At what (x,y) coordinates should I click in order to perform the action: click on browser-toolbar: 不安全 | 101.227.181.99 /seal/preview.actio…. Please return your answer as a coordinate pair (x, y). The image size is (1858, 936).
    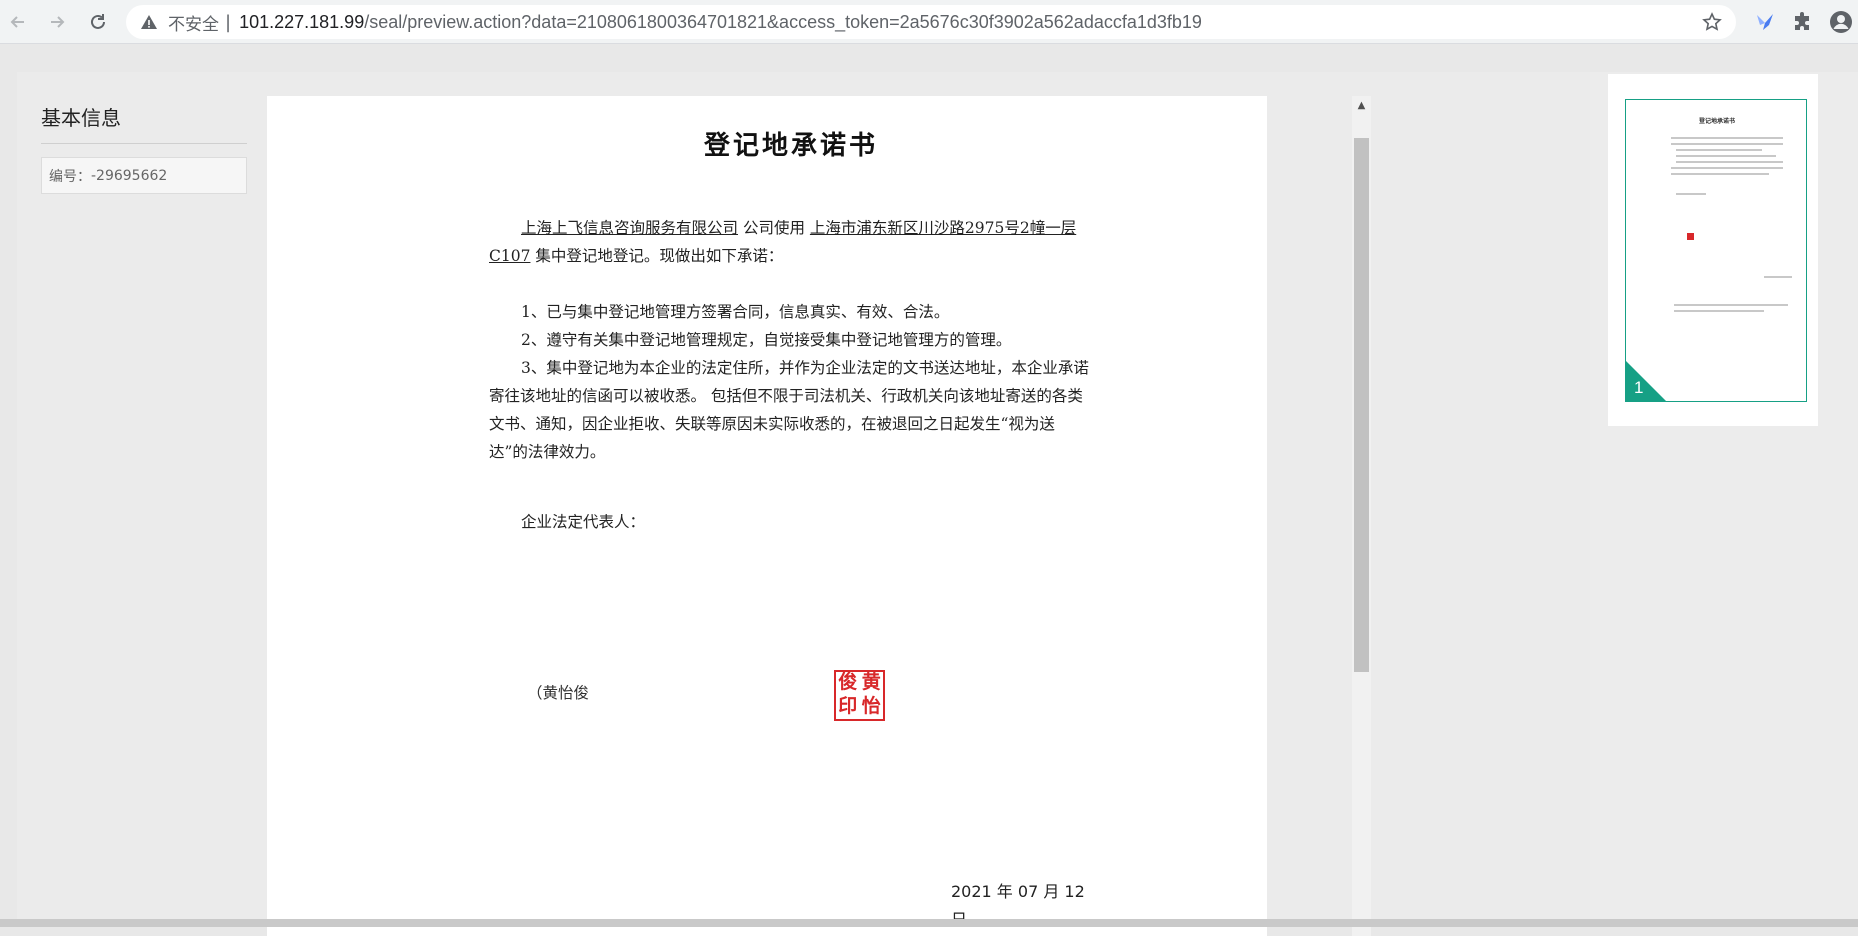
    Looking at the image, I should click on (929, 22).